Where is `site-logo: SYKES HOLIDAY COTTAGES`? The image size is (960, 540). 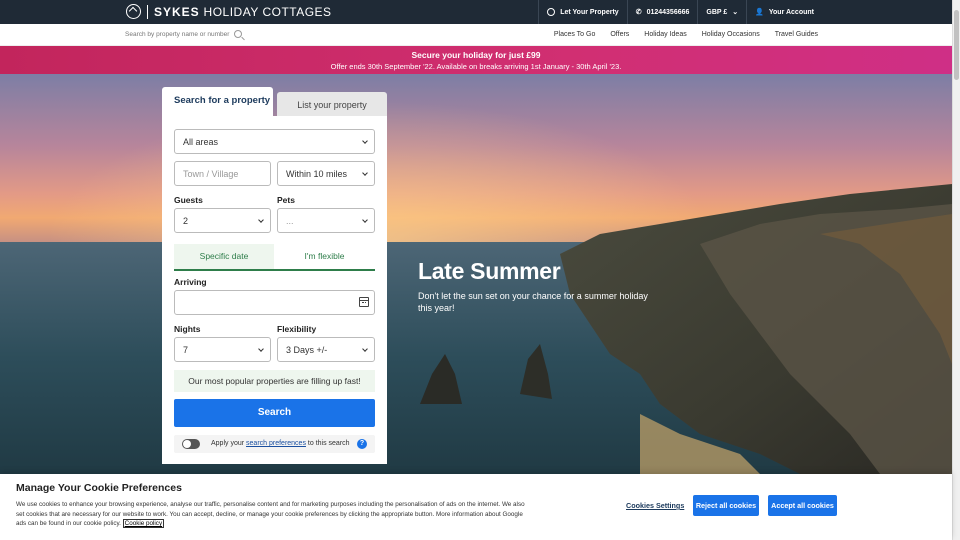
site-logo: SYKES HOLIDAY COTTAGES is located at coordinates (229, 11).